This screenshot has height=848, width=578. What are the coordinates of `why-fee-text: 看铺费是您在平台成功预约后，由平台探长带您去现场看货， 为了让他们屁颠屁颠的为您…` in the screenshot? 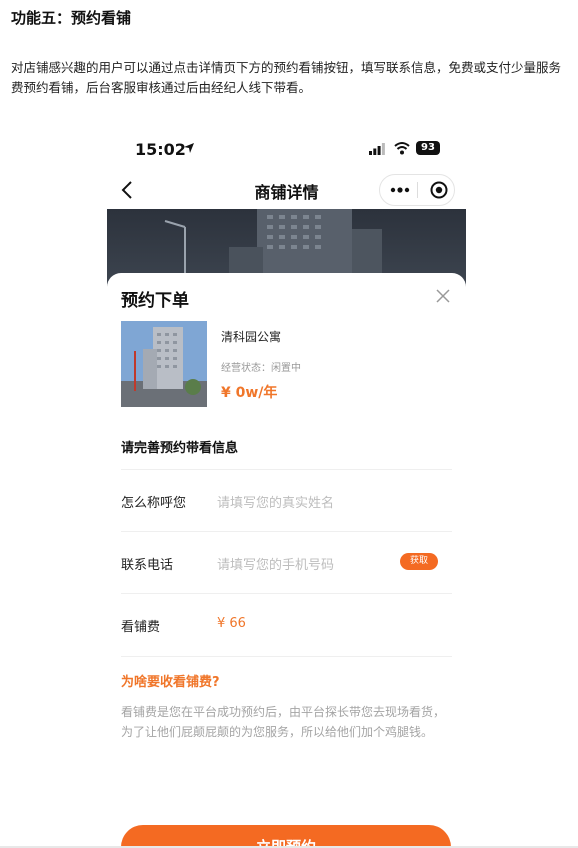 It's located at (283, 722).